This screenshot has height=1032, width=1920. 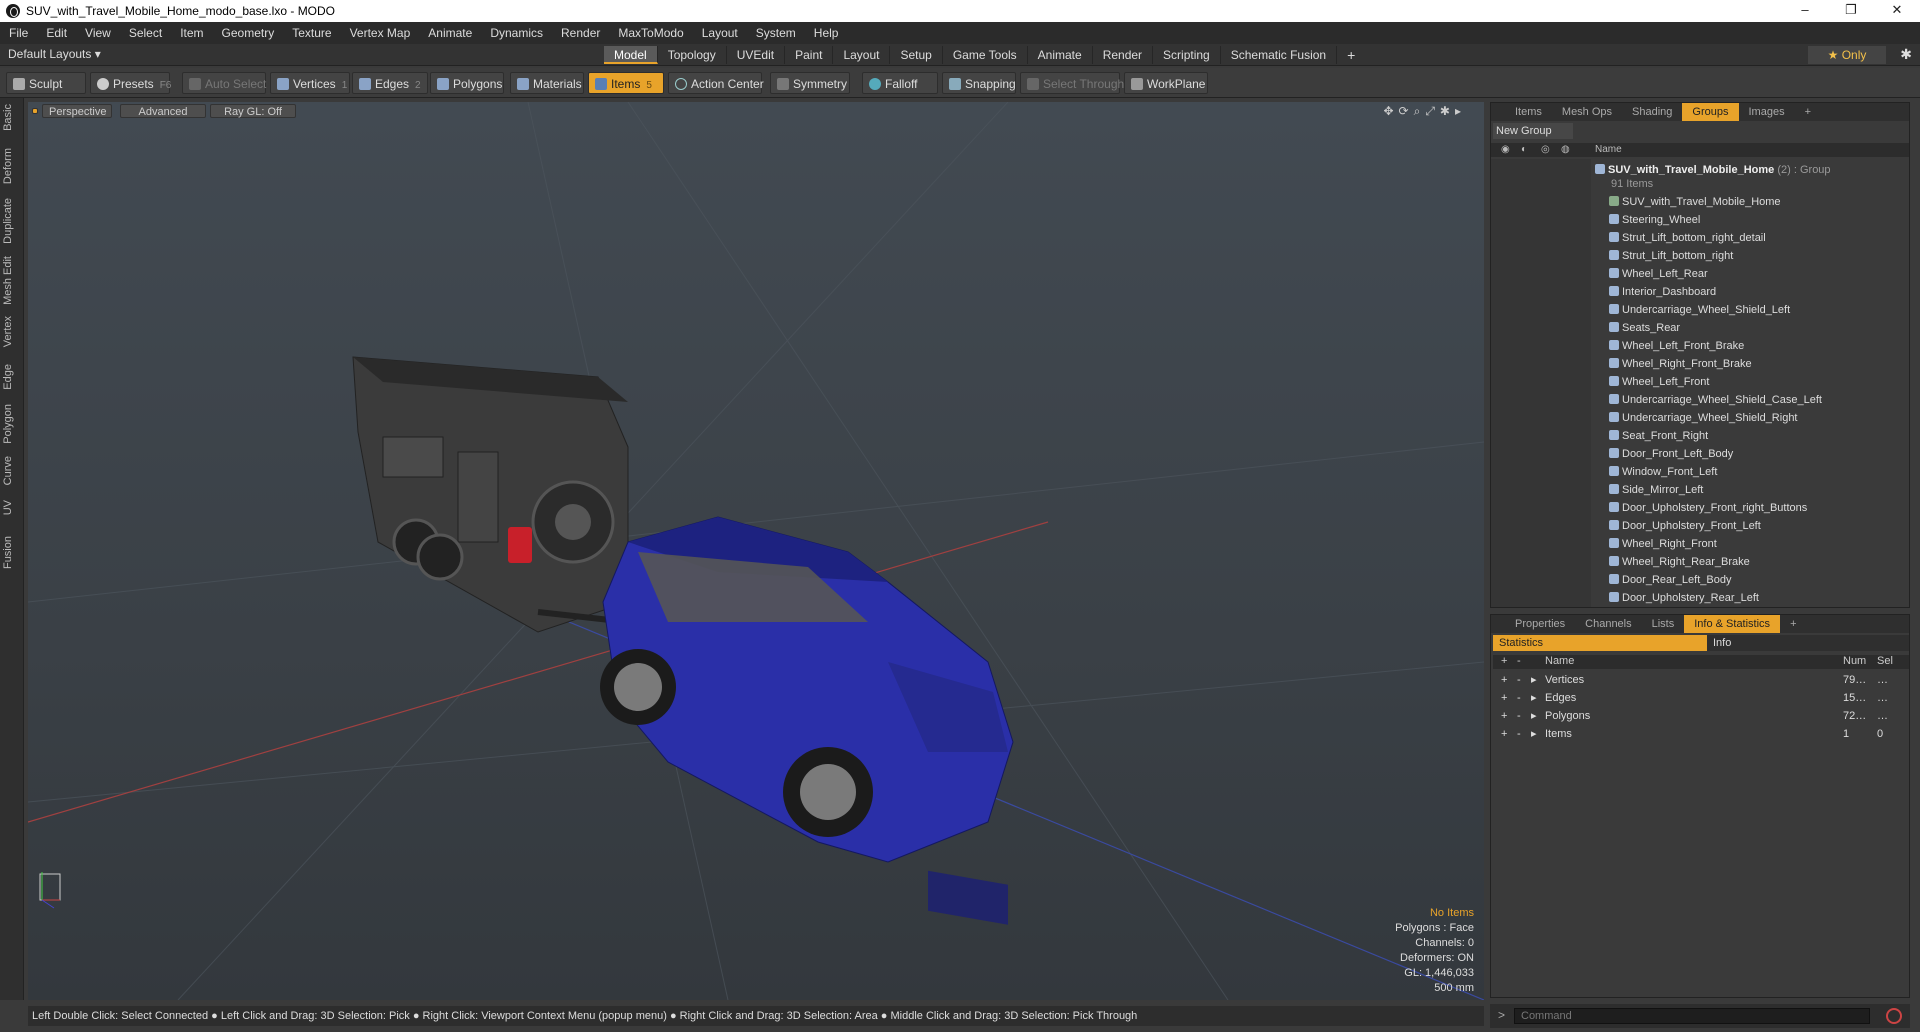 What do you see at coordinates (1894, 1016) in the screenshot?
I see `record-icon` at bounding box center [1894, 1016].